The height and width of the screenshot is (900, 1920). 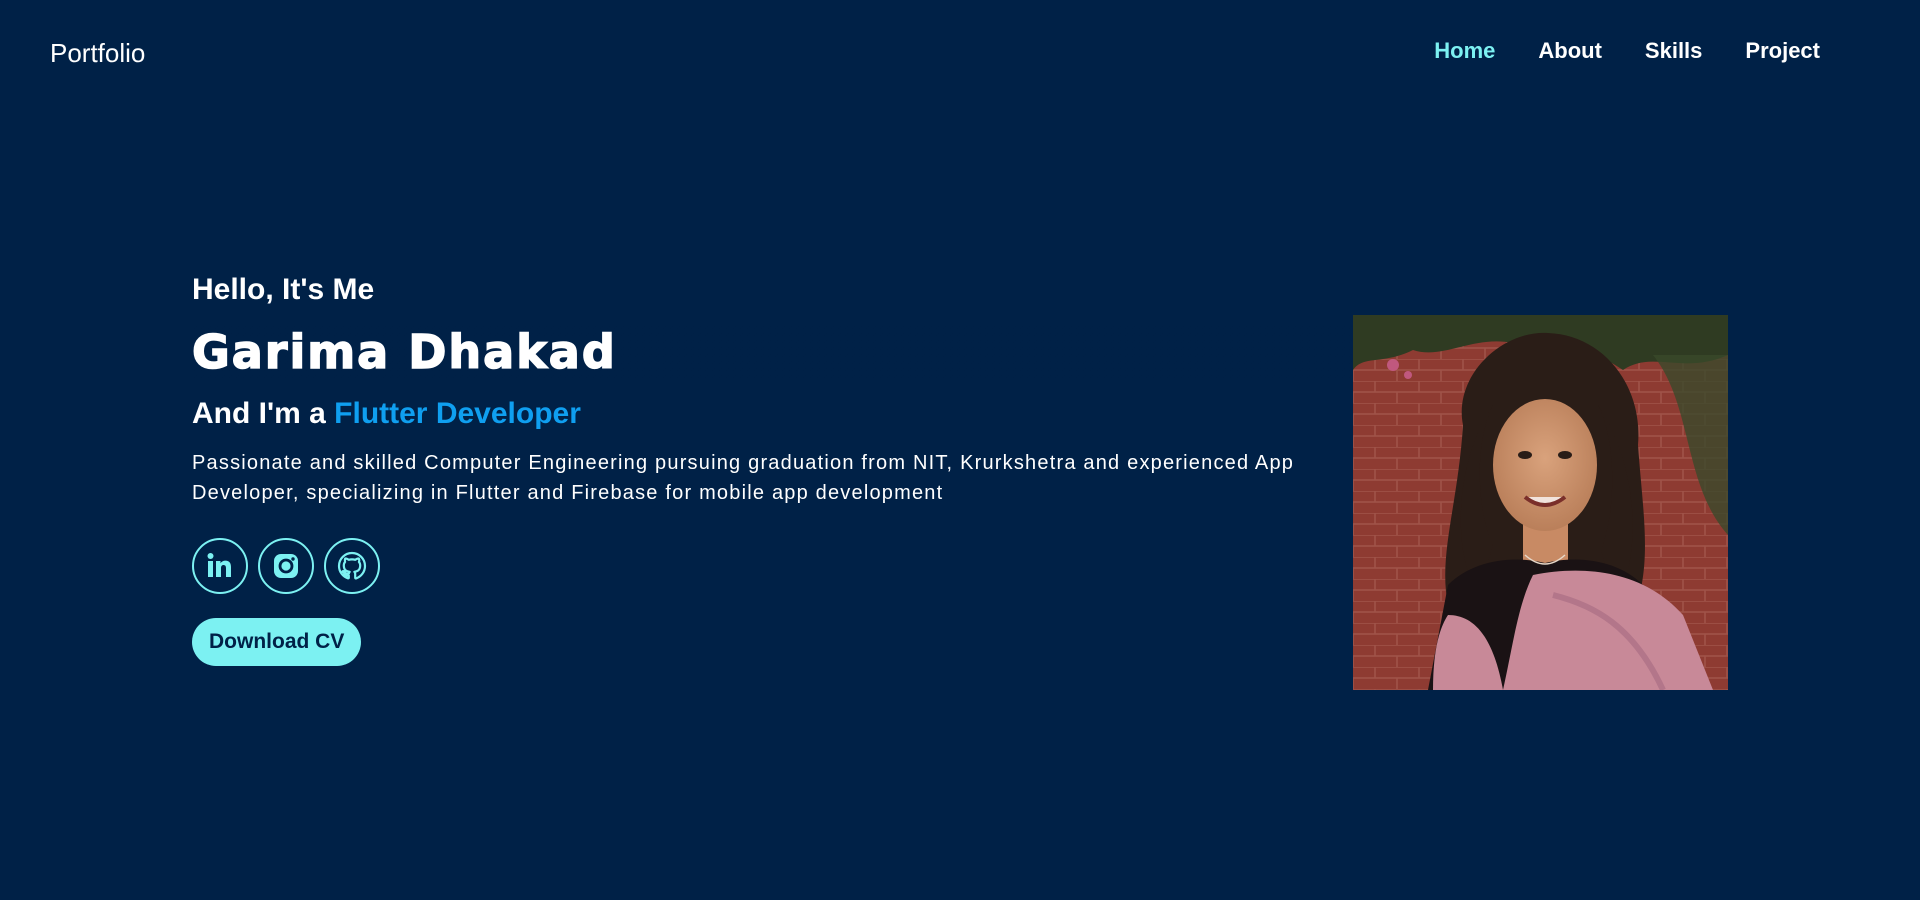 I want to click on linkedin-link, so click(x=220, y=566).